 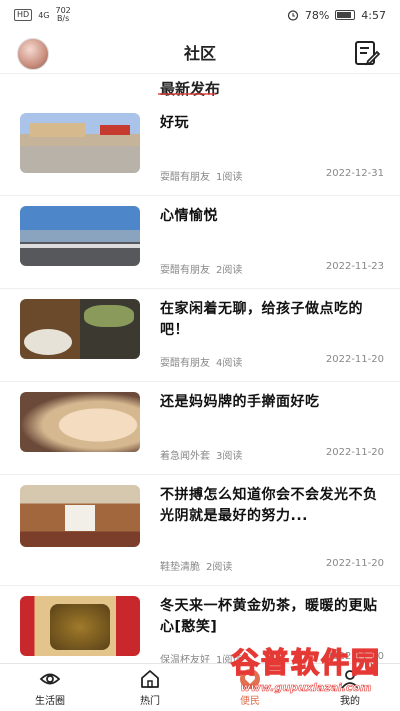 I want to click on post-title: 心情愉悦, so click(x=189, y=216).